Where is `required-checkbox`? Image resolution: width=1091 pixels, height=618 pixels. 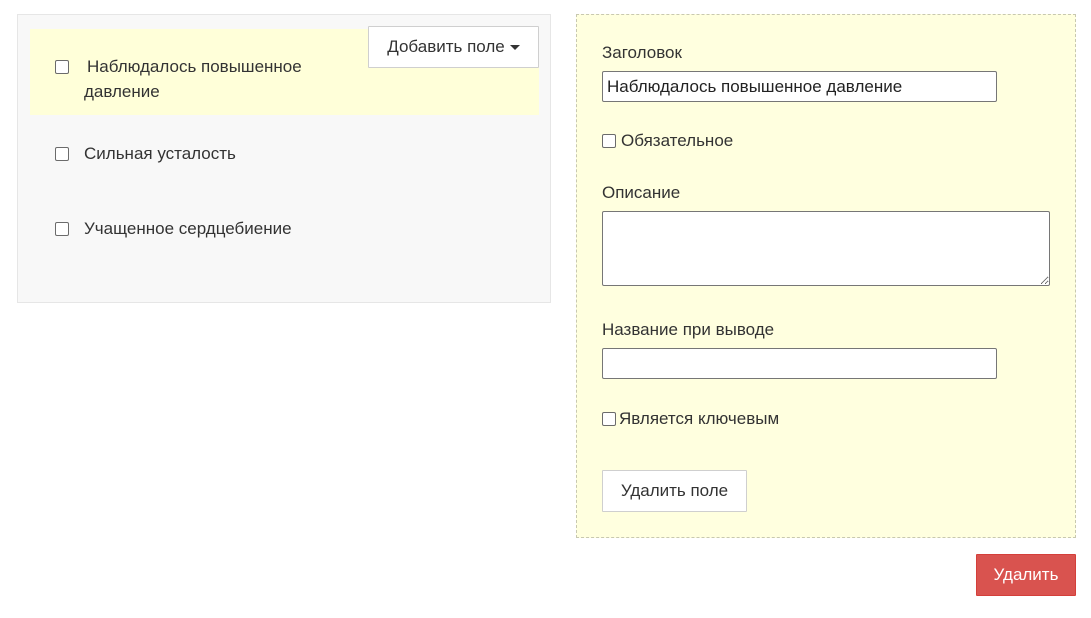
required-checkbox is located at coordinates (609, 141).